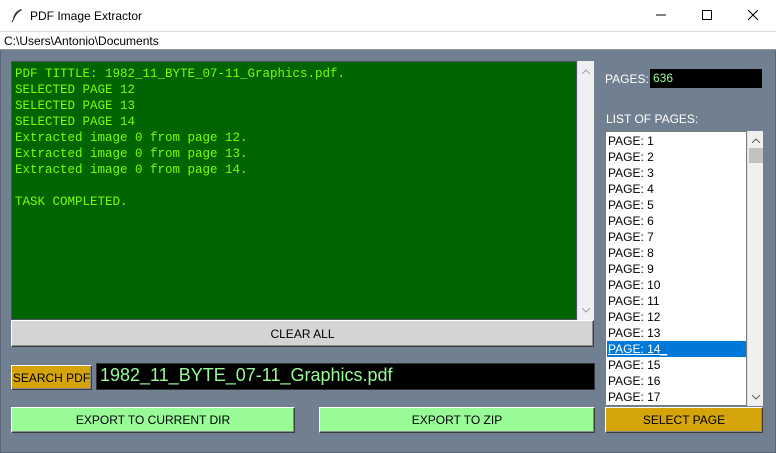 This screenshot has height=453, width=776. Describe the element at coordinates (676, 349) in the screenshot. I see `page-list-item: PAGE: 14_` at that location.